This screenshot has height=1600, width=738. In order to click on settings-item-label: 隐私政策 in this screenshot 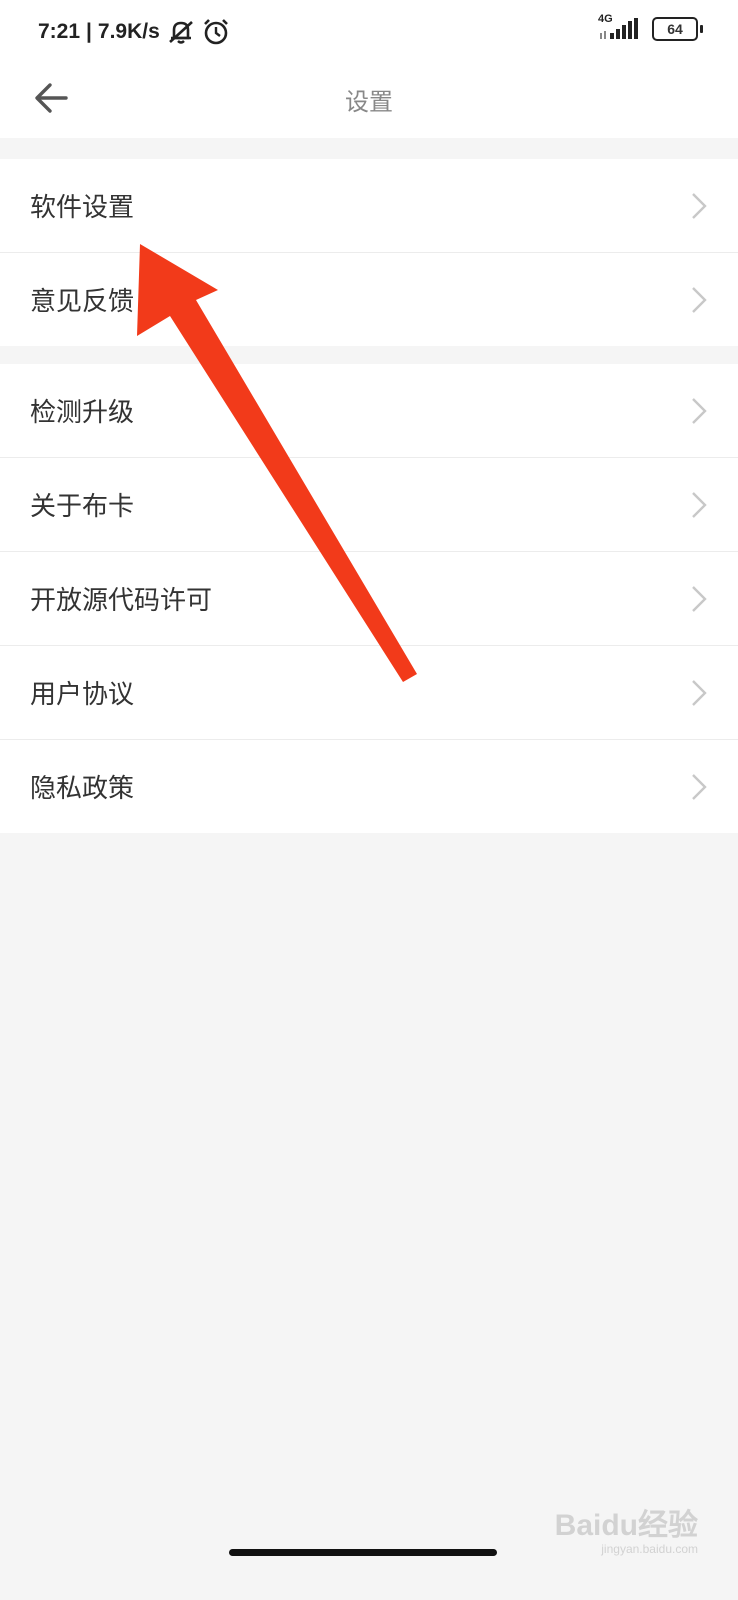, I will do `click(82, 789)`.